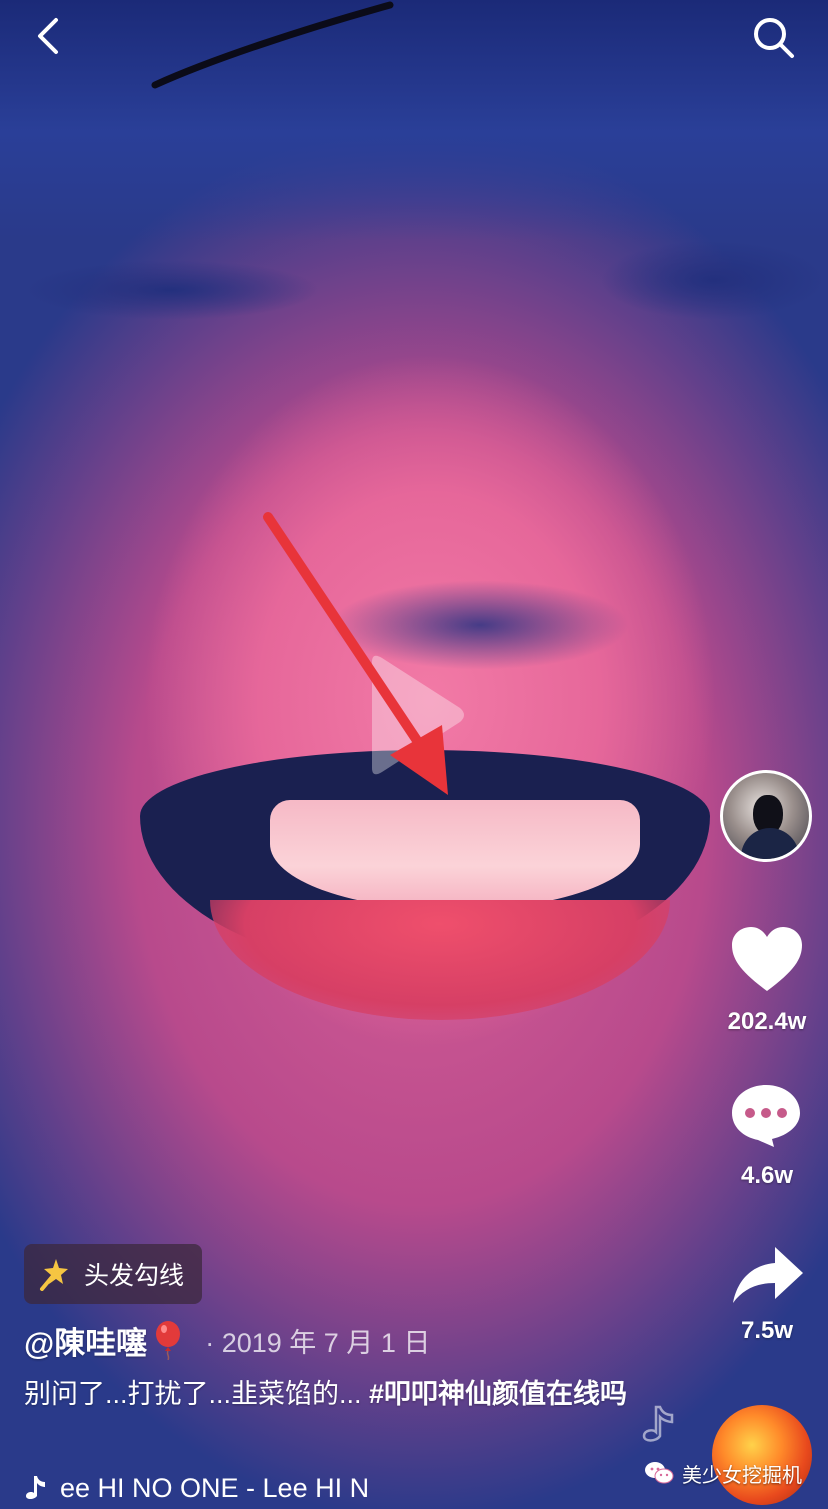 This screenshot has height=1509, width=828. What do you see at coordinates (35, 1487) in the screenshot?
I see `music-note-icon` at bounding box center [35, 1487].